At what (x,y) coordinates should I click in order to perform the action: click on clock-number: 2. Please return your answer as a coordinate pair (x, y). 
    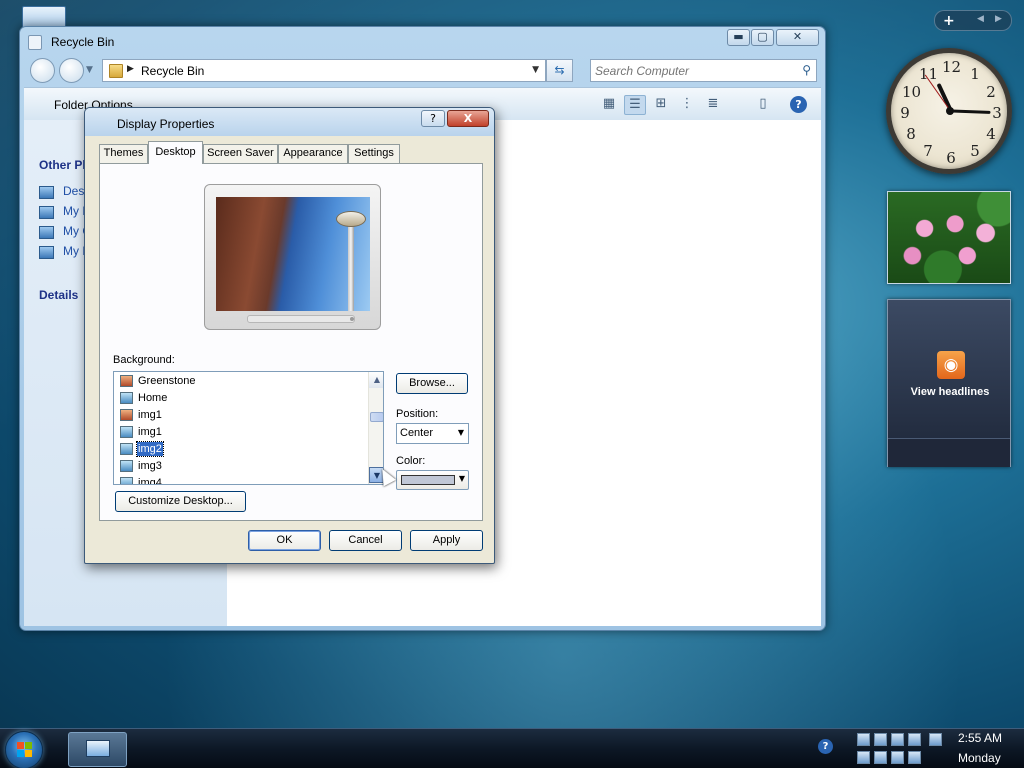
    Looking at the image, I should click on (991, 92).